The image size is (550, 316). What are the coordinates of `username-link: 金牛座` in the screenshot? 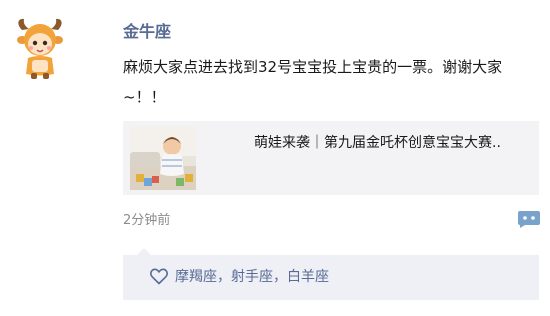 It's located at (147, 32).